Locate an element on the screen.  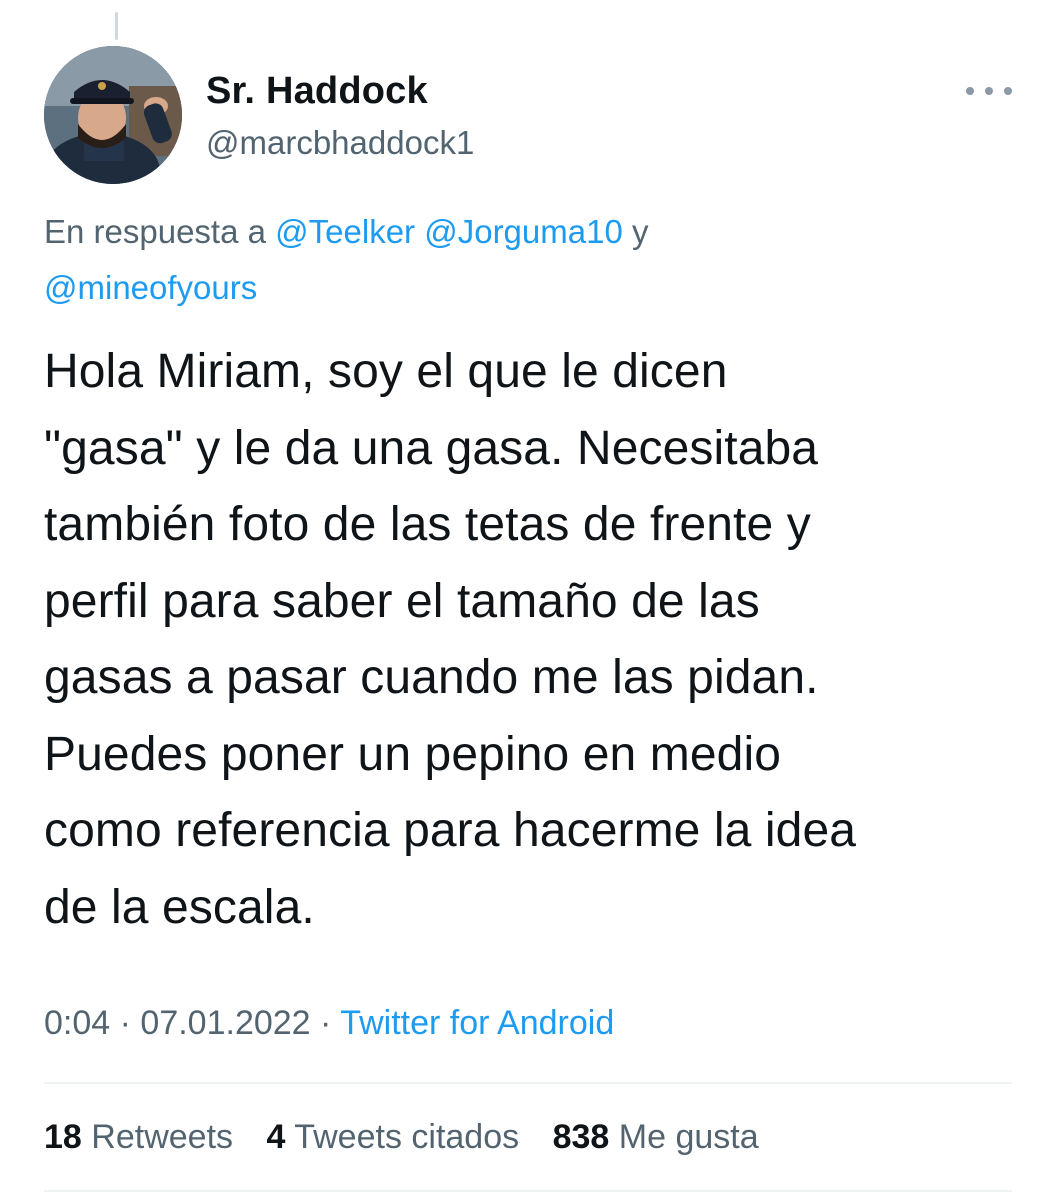
tweet-text-line: perfil para saber el tamaño de las is located at coordinates (402, 601).